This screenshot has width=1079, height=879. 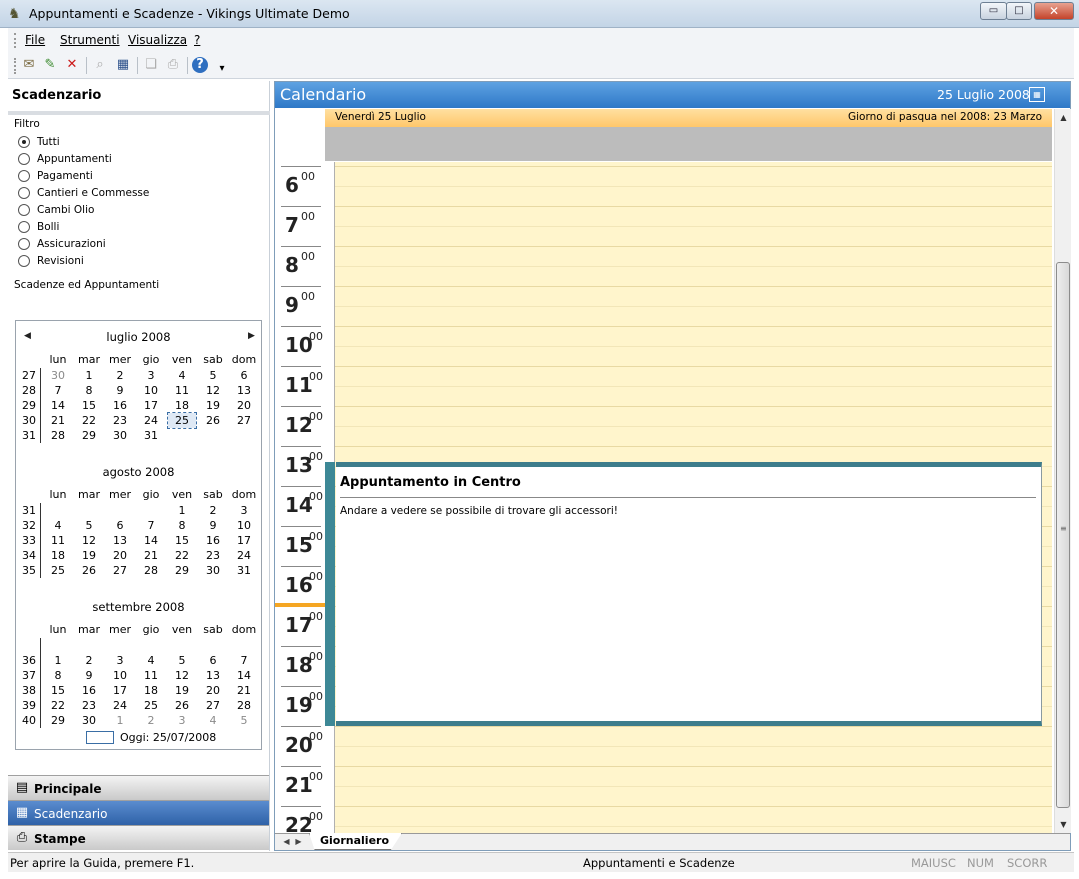 What do you see at coordinates (151, 65) in the screenshot?
I see `print-preview-icon: ❏` at bounding box center [151, 65].